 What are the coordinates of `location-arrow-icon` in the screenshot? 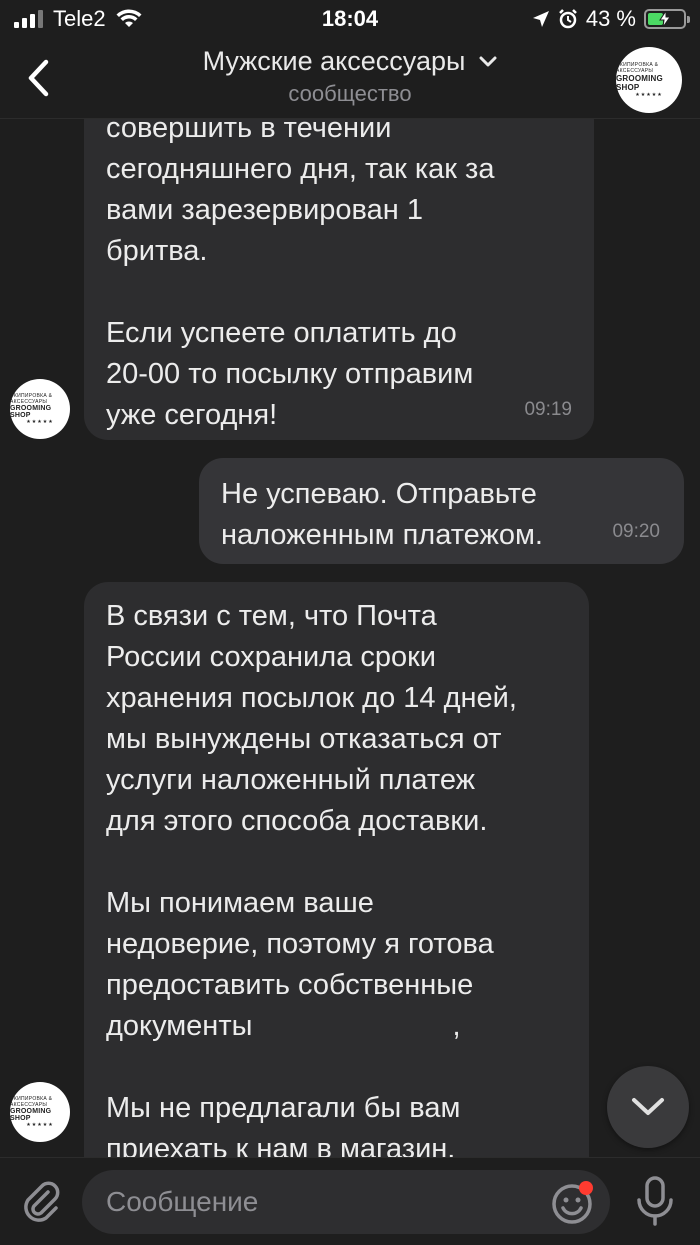 It's located at (540, 19).